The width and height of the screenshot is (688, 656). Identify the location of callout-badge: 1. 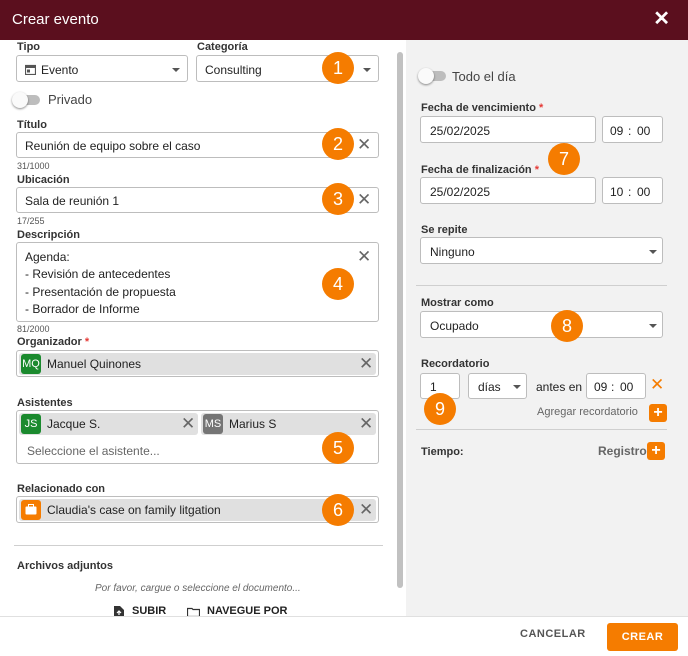
(338, 68).